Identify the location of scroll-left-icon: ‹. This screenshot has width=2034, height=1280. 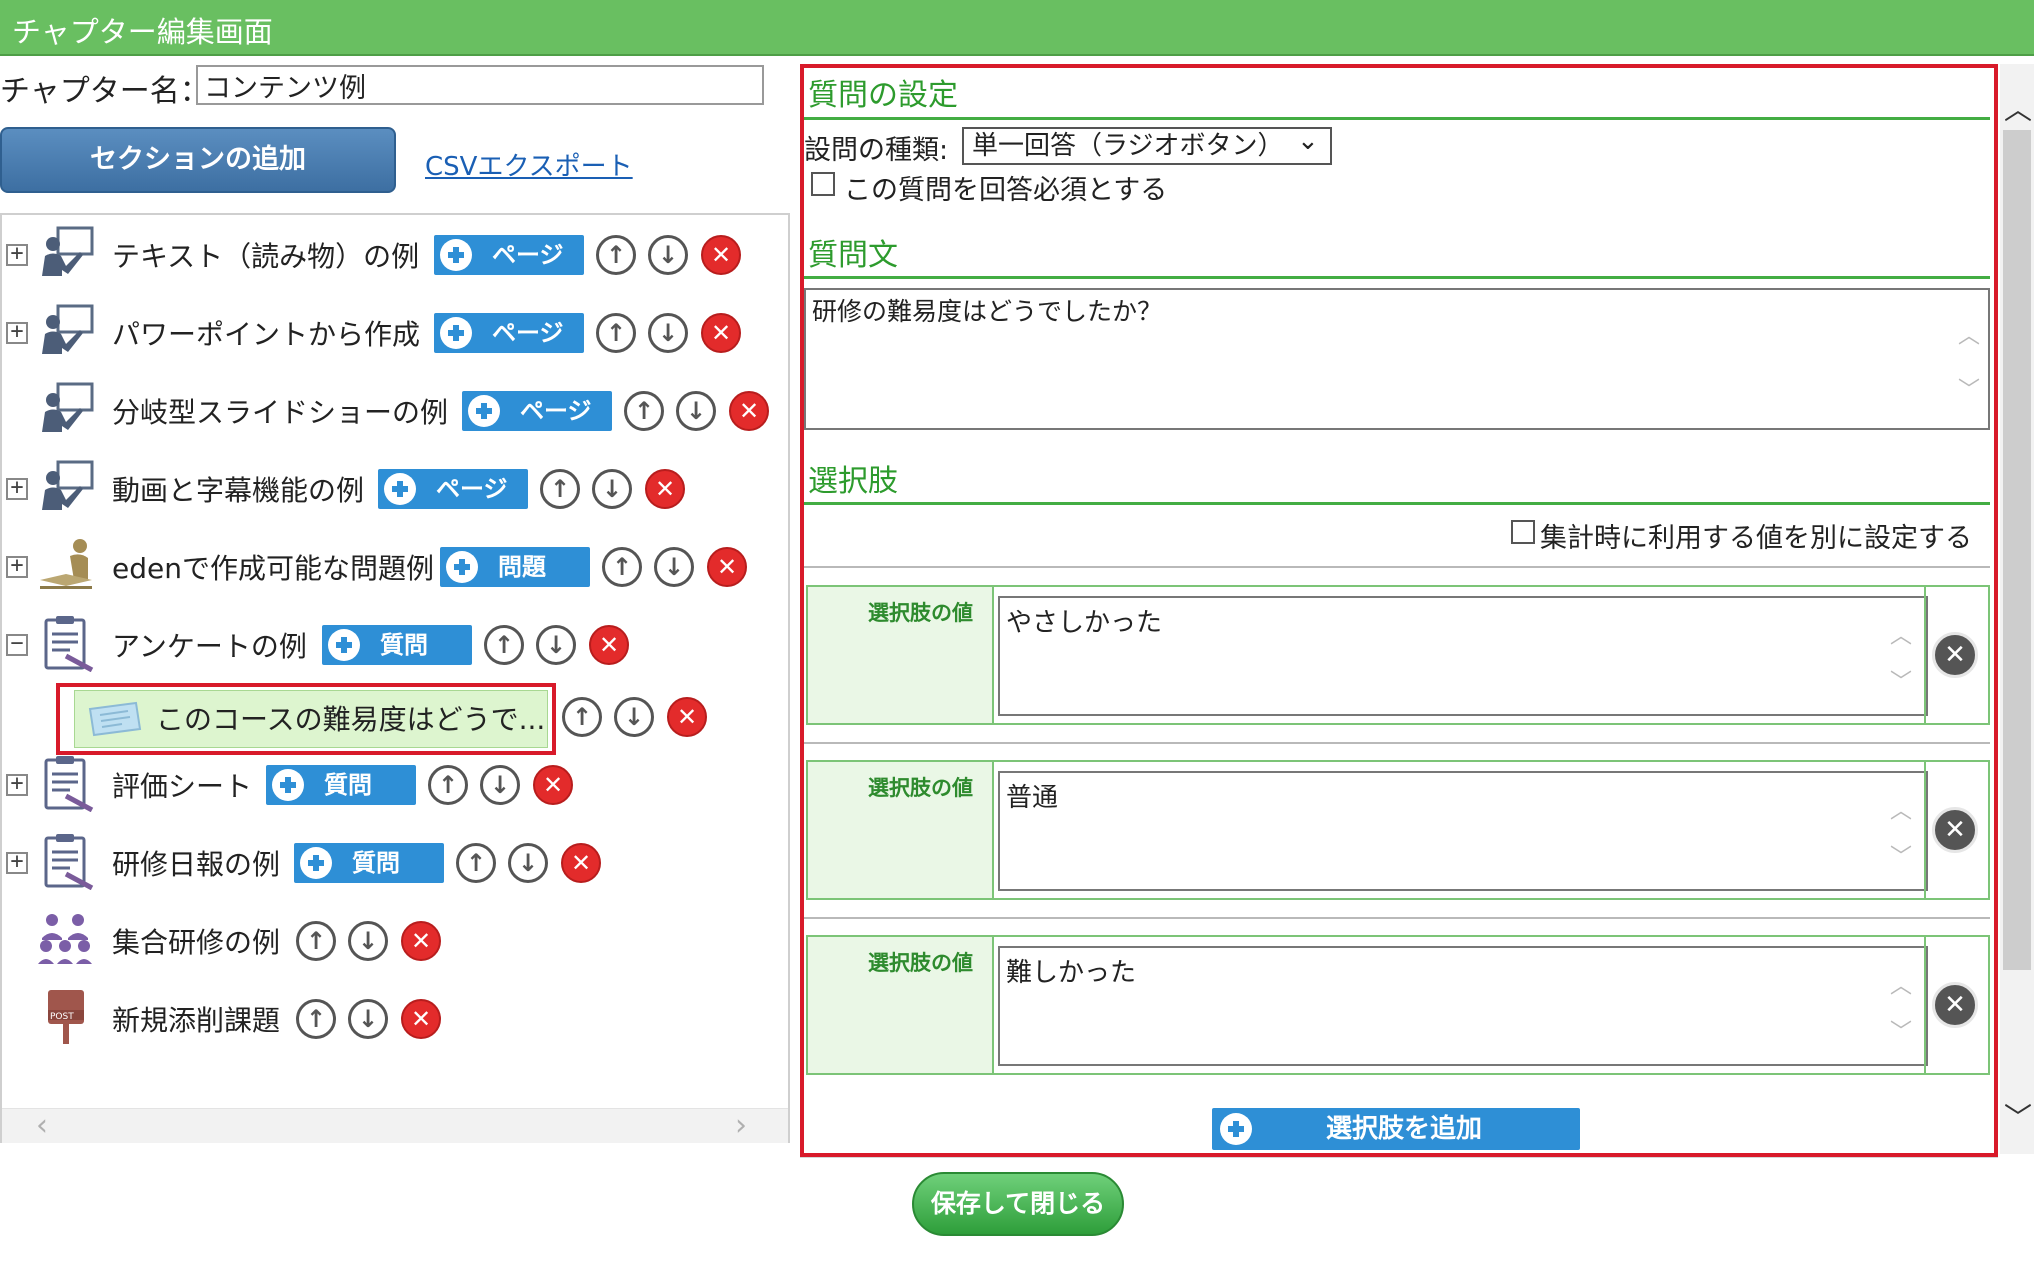
(42, 1125).